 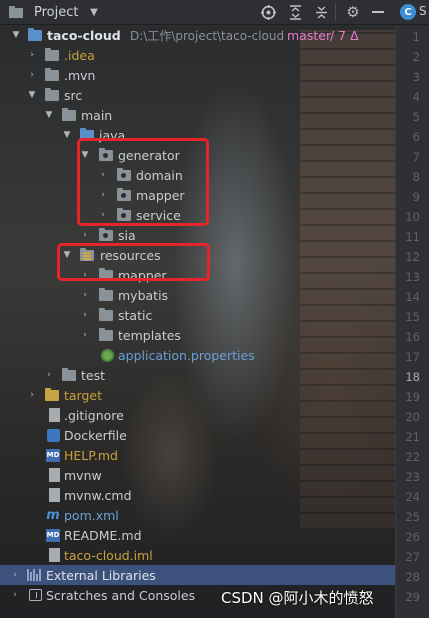 I want to click on line-number: 5, so click(x=416, y=117).